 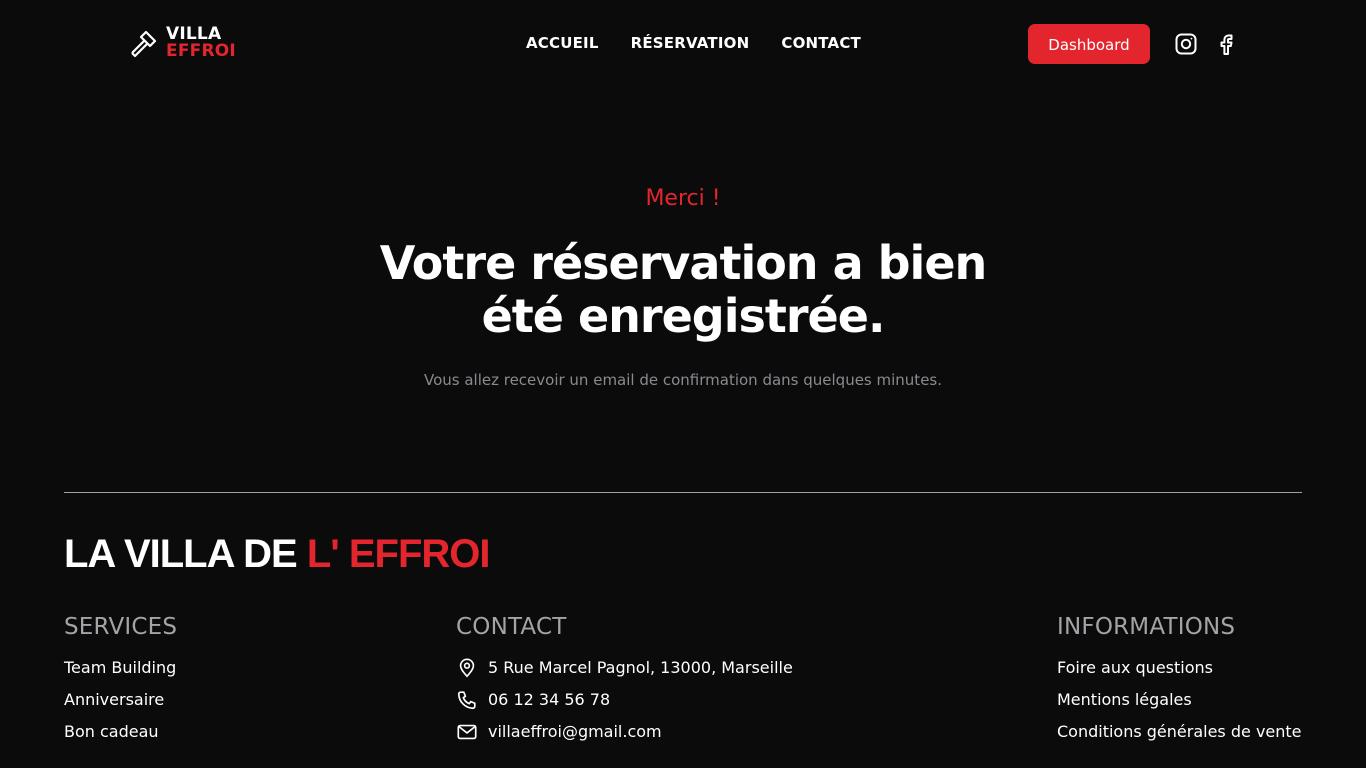 I want to click on contact-address-row: 5 Rue Marcel Pagnol, 13000, Marseille, so click(x=624, y=668).